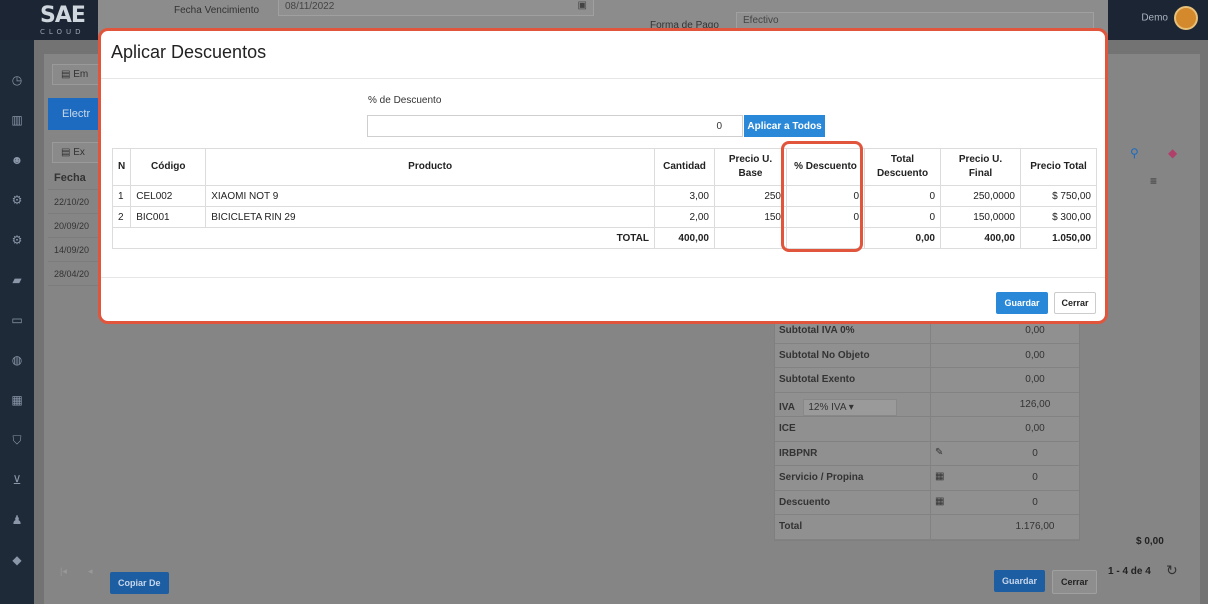 The height and width of the screenshot is (604, 1208). Describe the element at coordinates (17, 80) in the screenshot. I see `clock-icon: ◷` at that location.